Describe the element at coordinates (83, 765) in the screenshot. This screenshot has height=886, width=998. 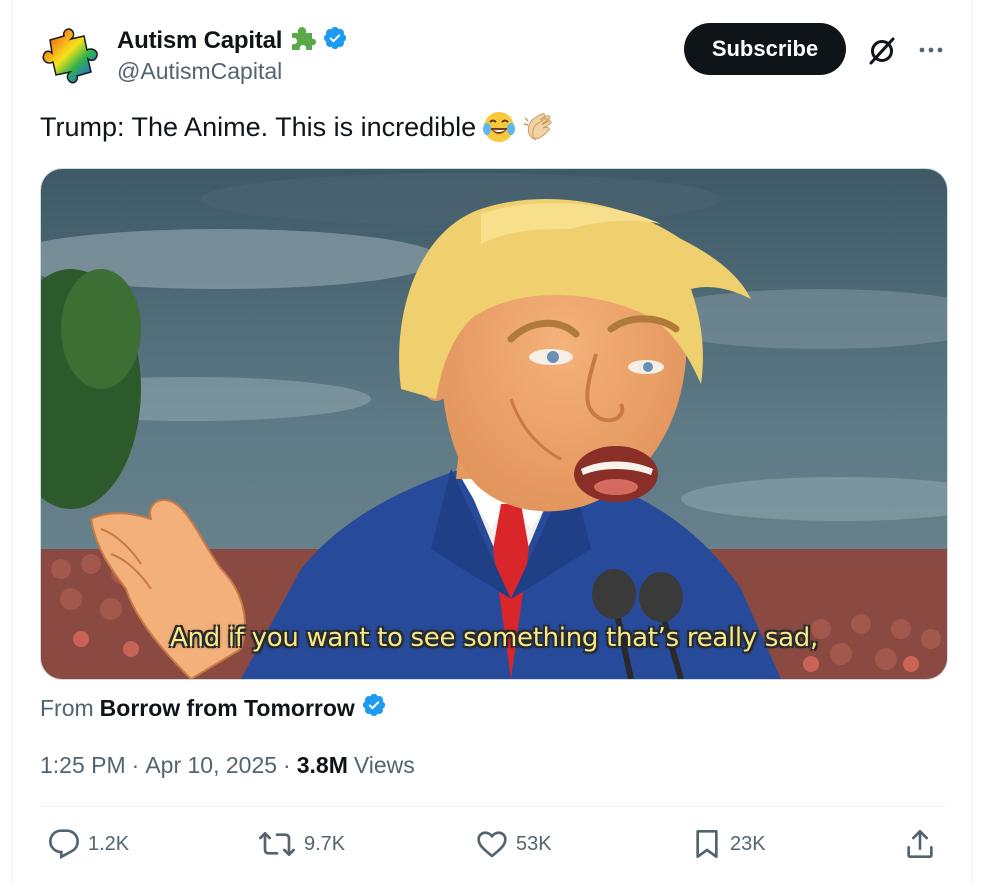
I see `tweet-time: 1:25 PM` at that location.